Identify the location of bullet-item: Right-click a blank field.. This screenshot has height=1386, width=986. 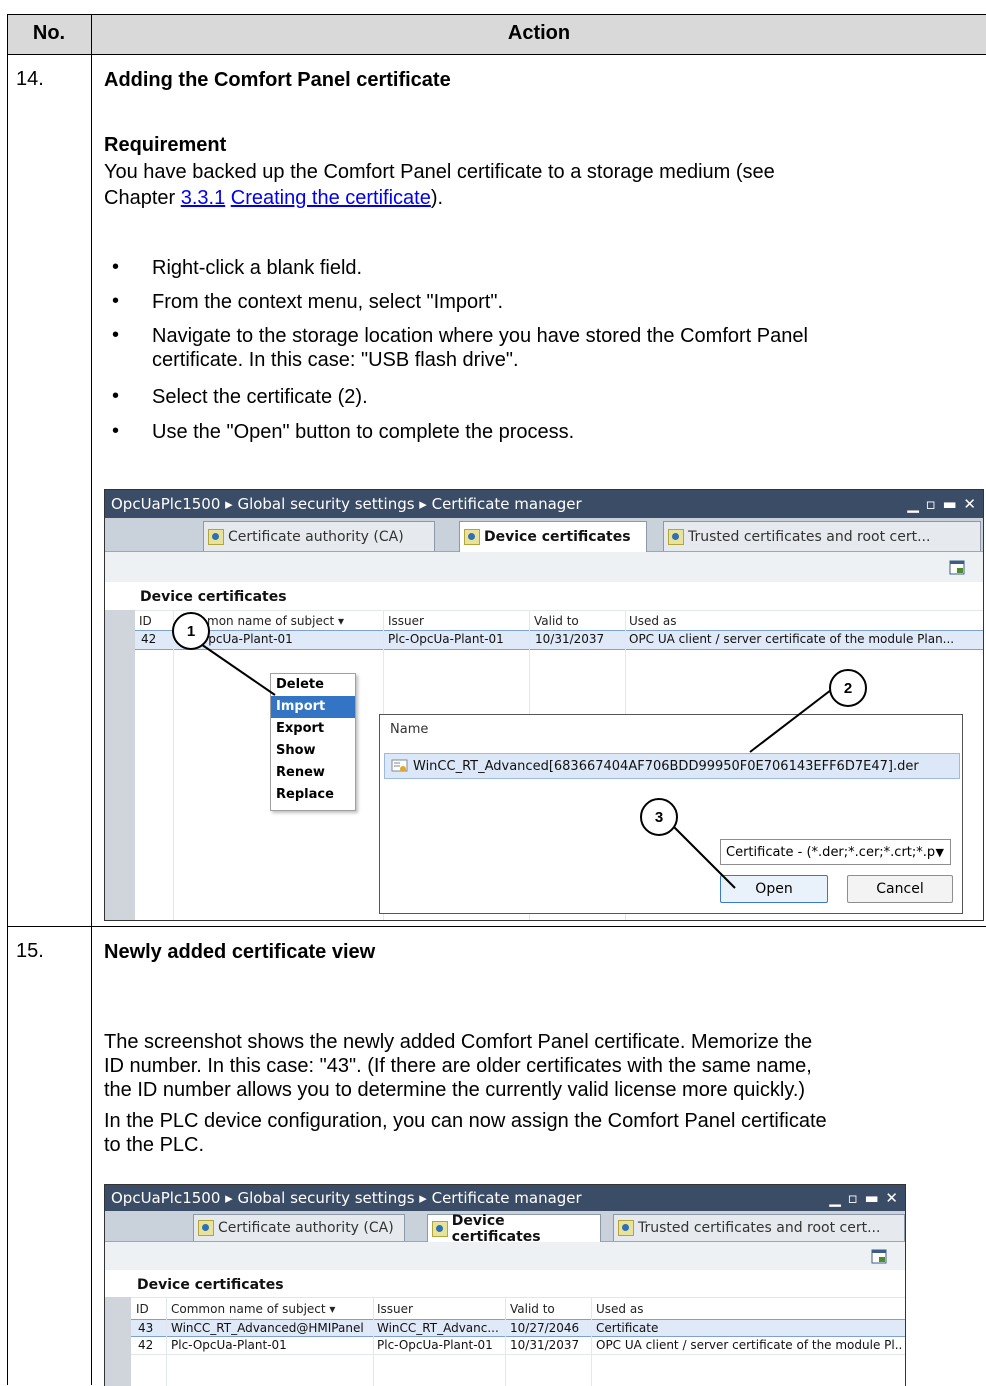
(257, 268).